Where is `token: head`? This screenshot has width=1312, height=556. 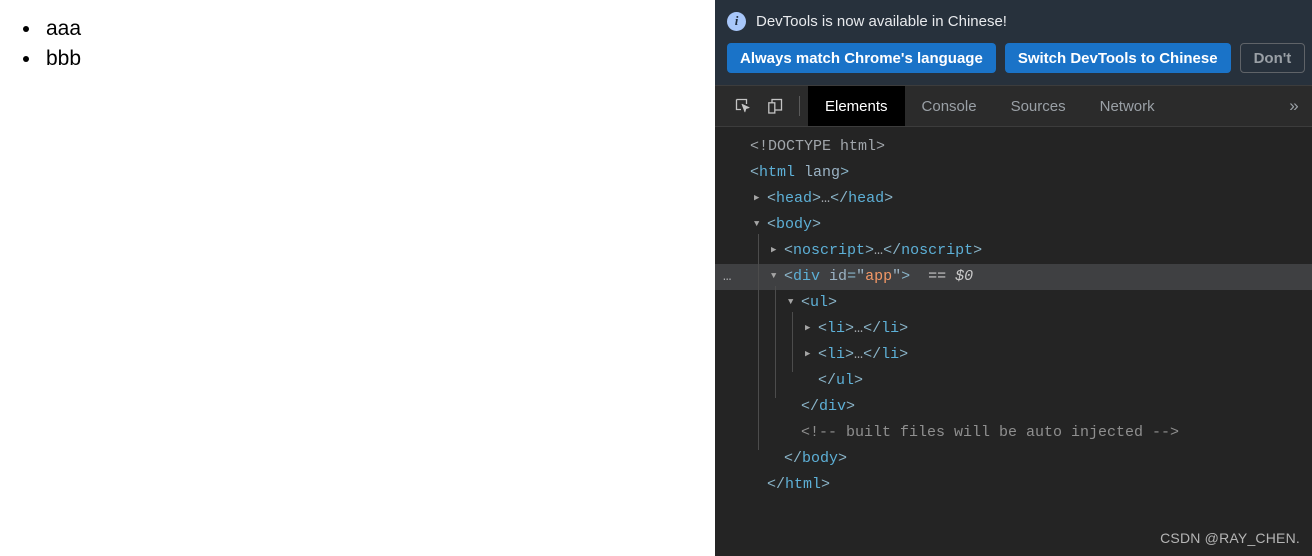 token: head is located at coordinates (866, 198).